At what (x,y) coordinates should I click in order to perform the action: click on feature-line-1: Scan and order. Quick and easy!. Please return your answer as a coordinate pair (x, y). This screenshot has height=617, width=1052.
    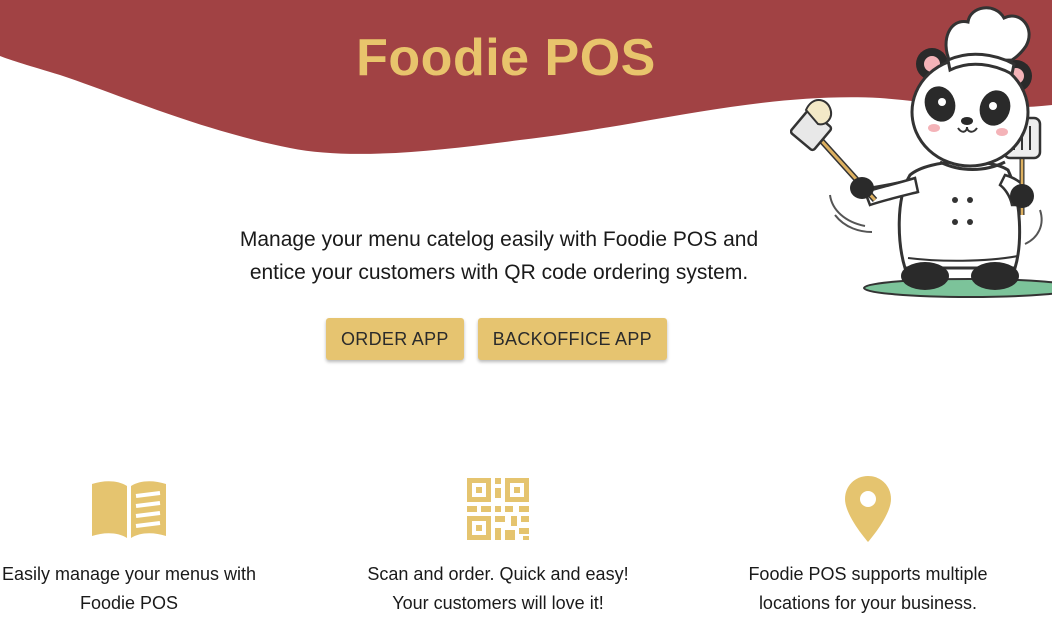
    Looking at the image, I should click on (498, 574).